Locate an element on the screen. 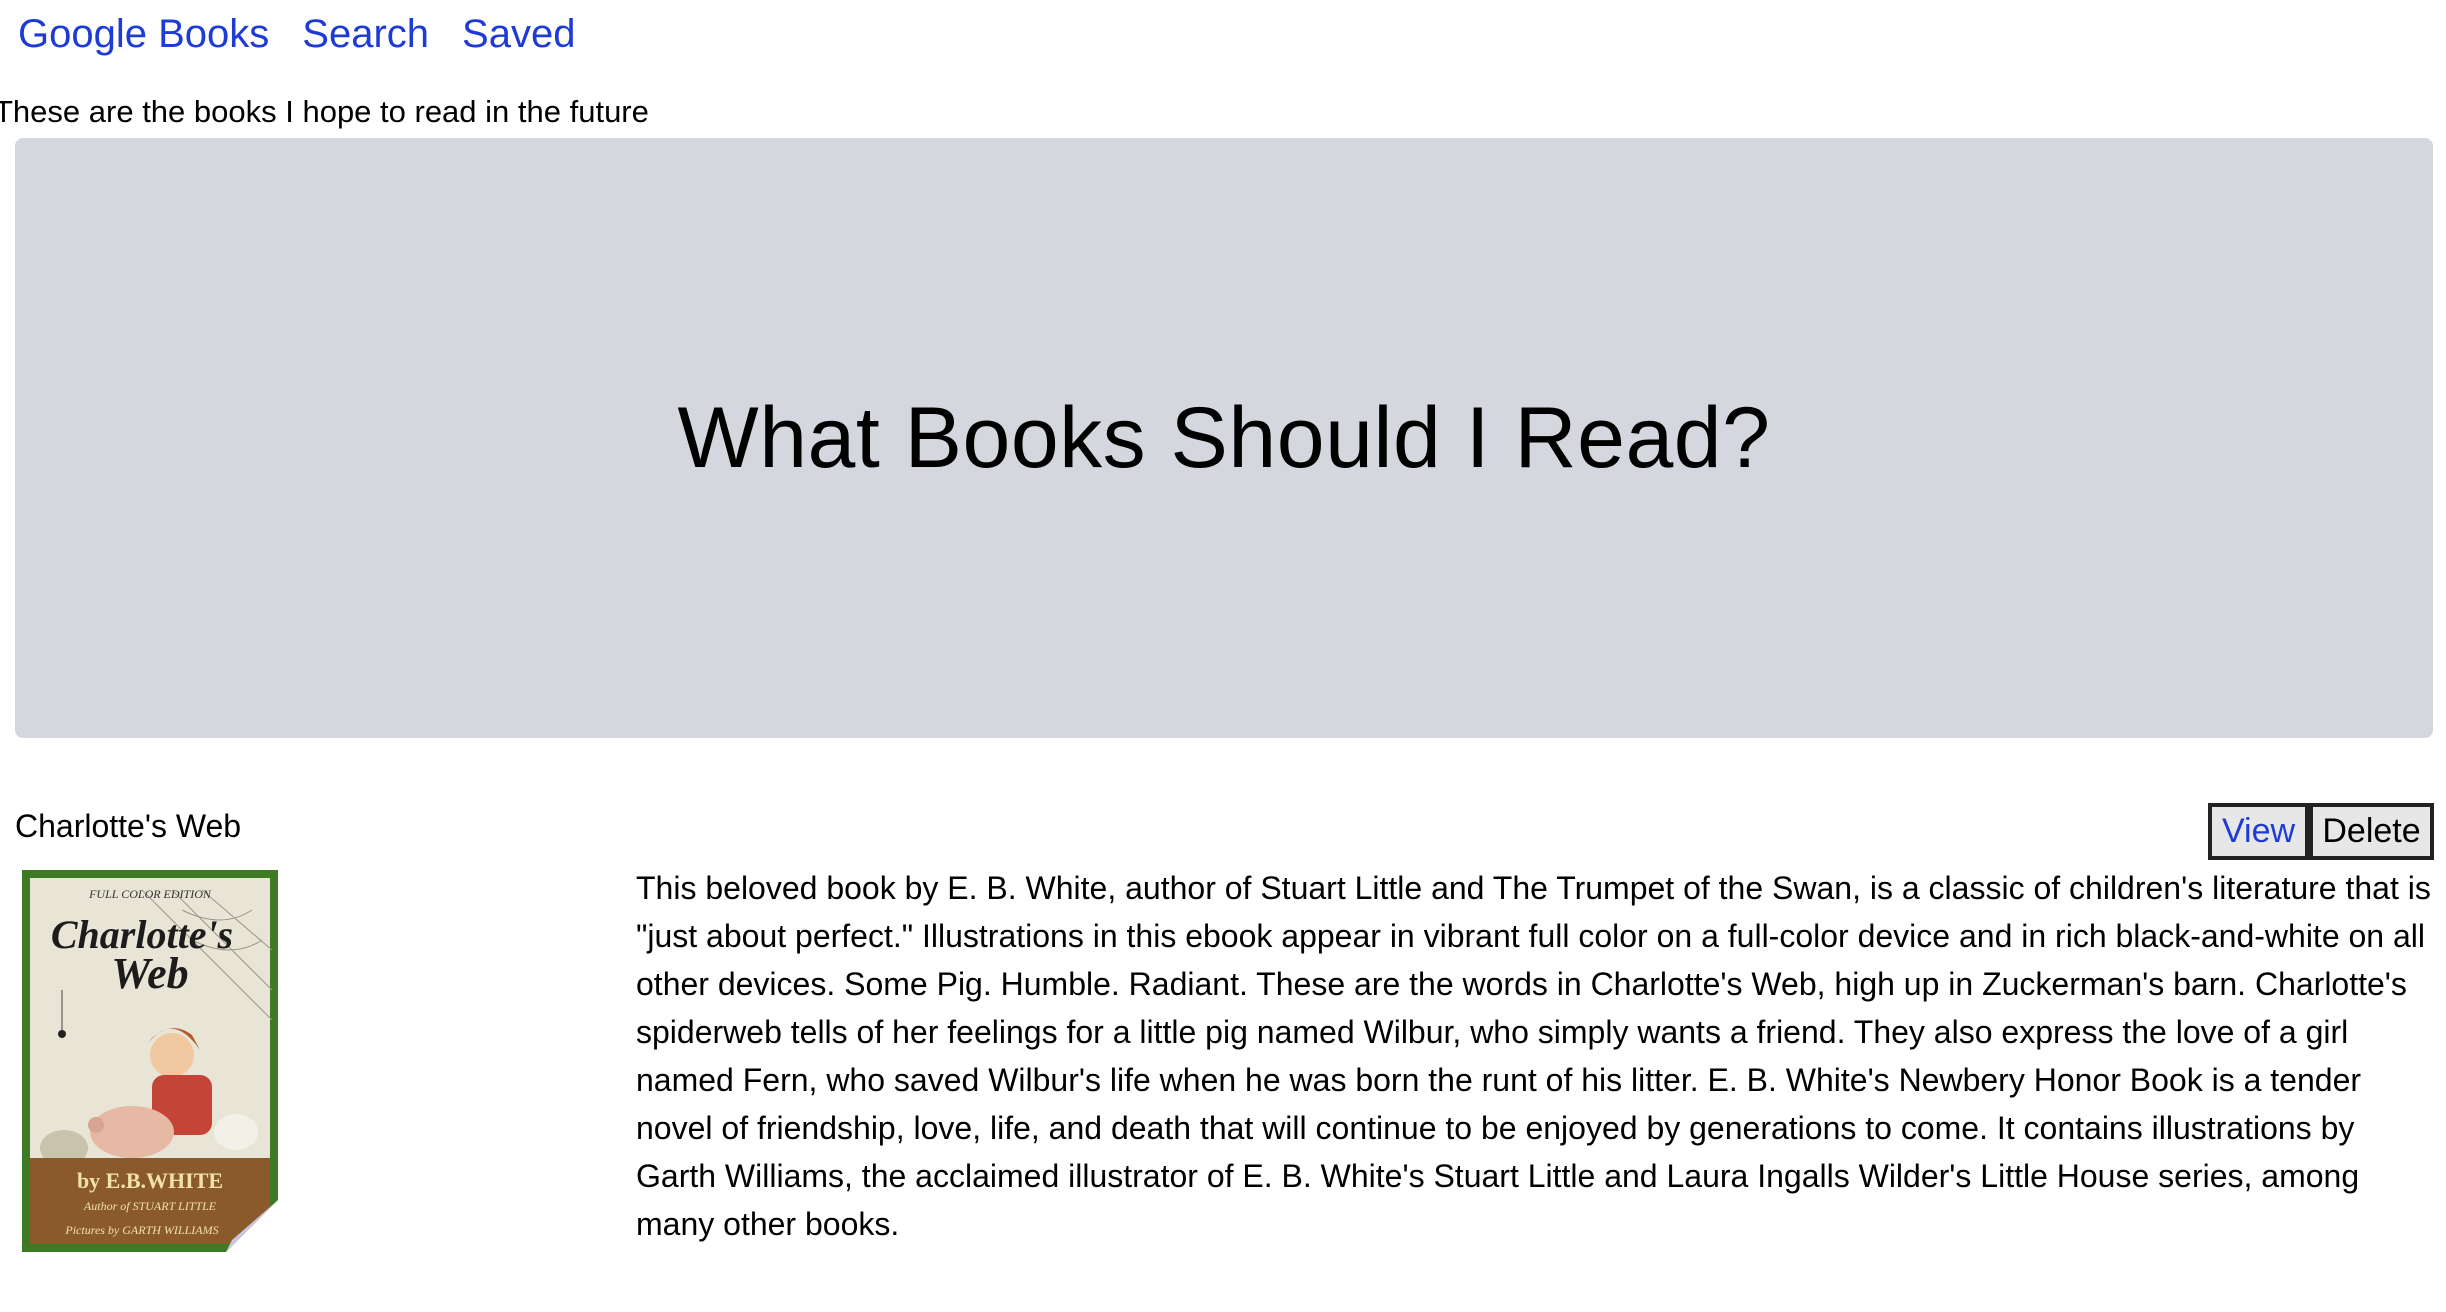 This screenshot has height=1312, width=2446. delete-button: Delete is located at coordinates (2371, 831).